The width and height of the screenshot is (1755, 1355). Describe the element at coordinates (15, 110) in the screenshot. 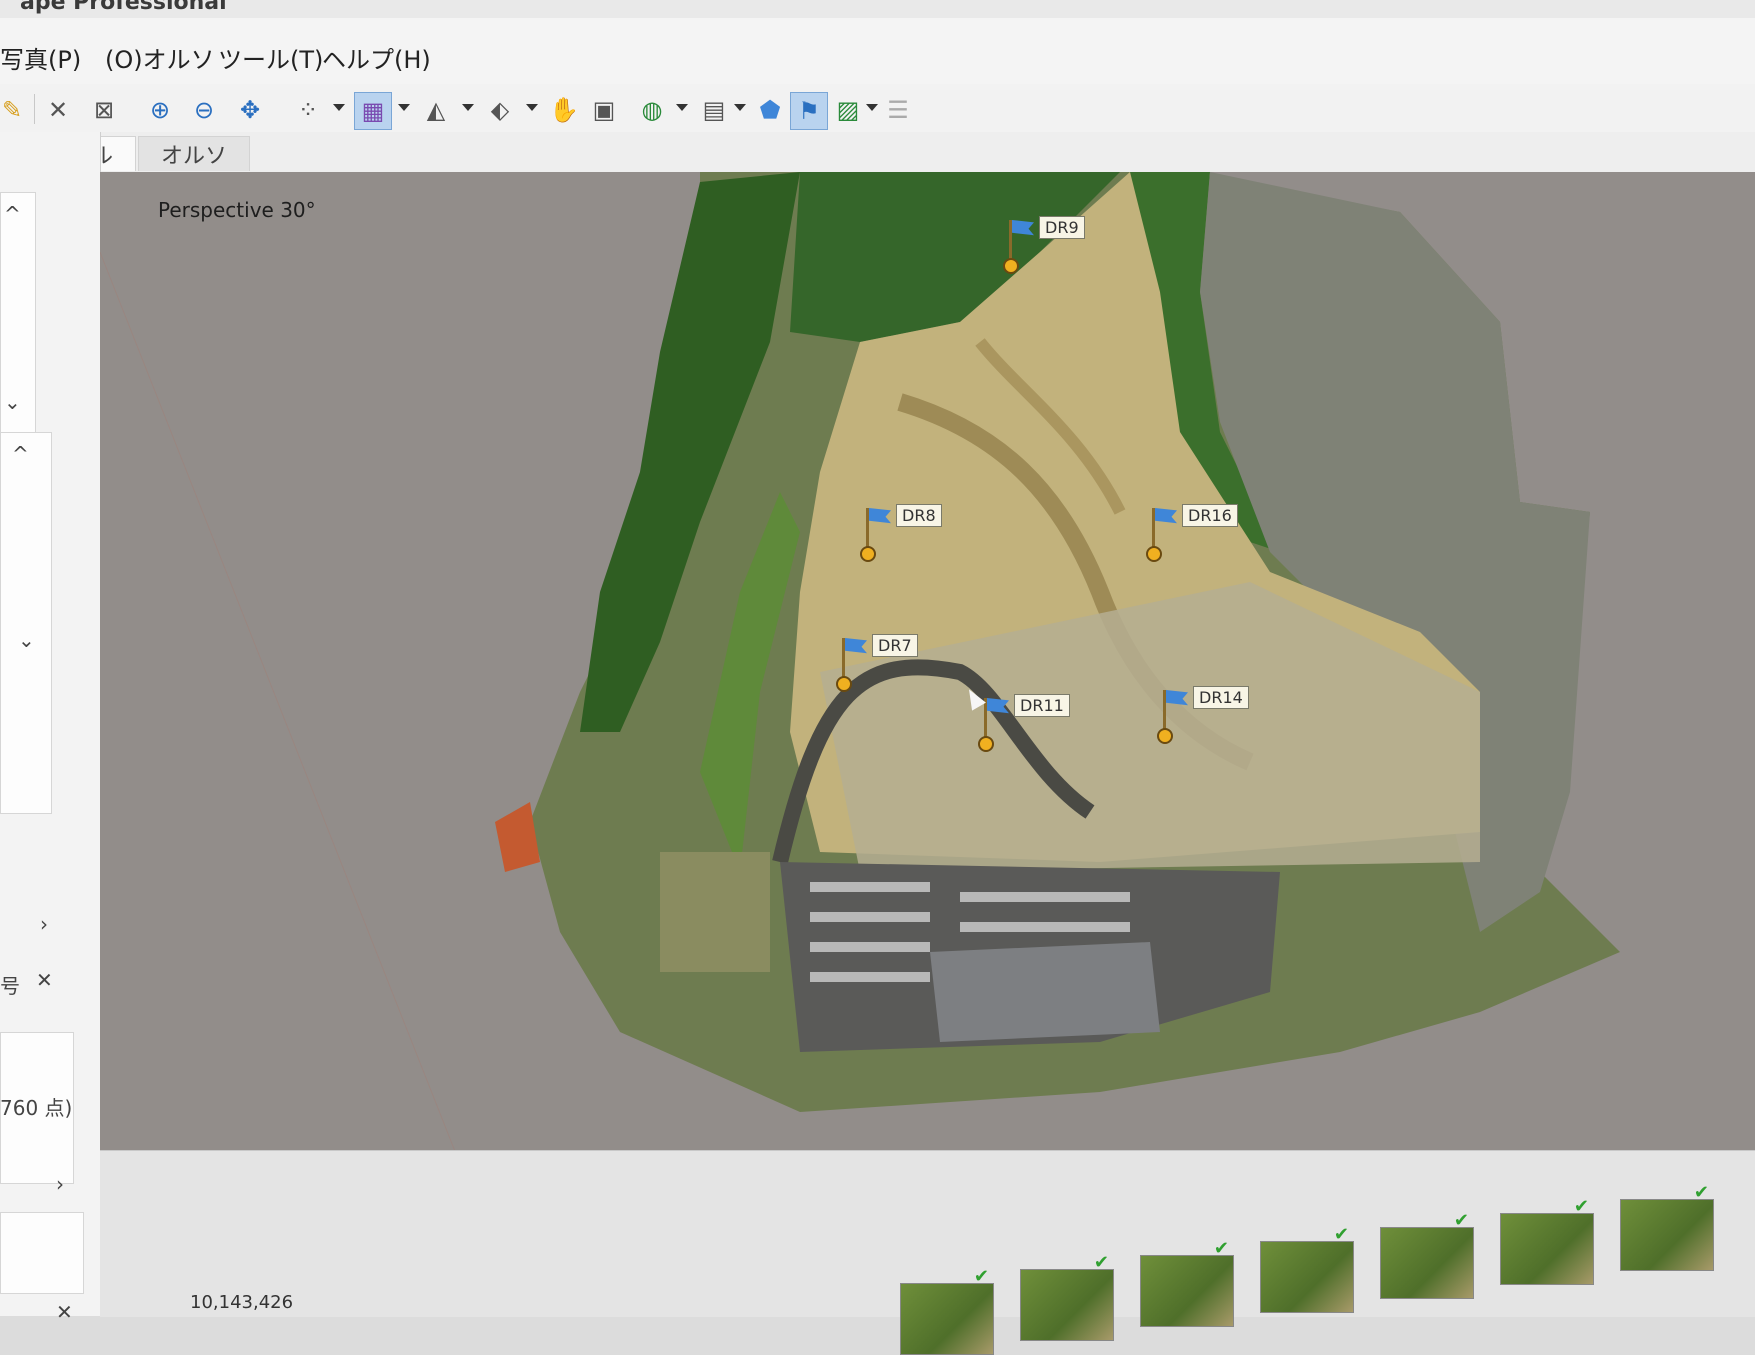

I see `pencil-icon: ✎` at that location.